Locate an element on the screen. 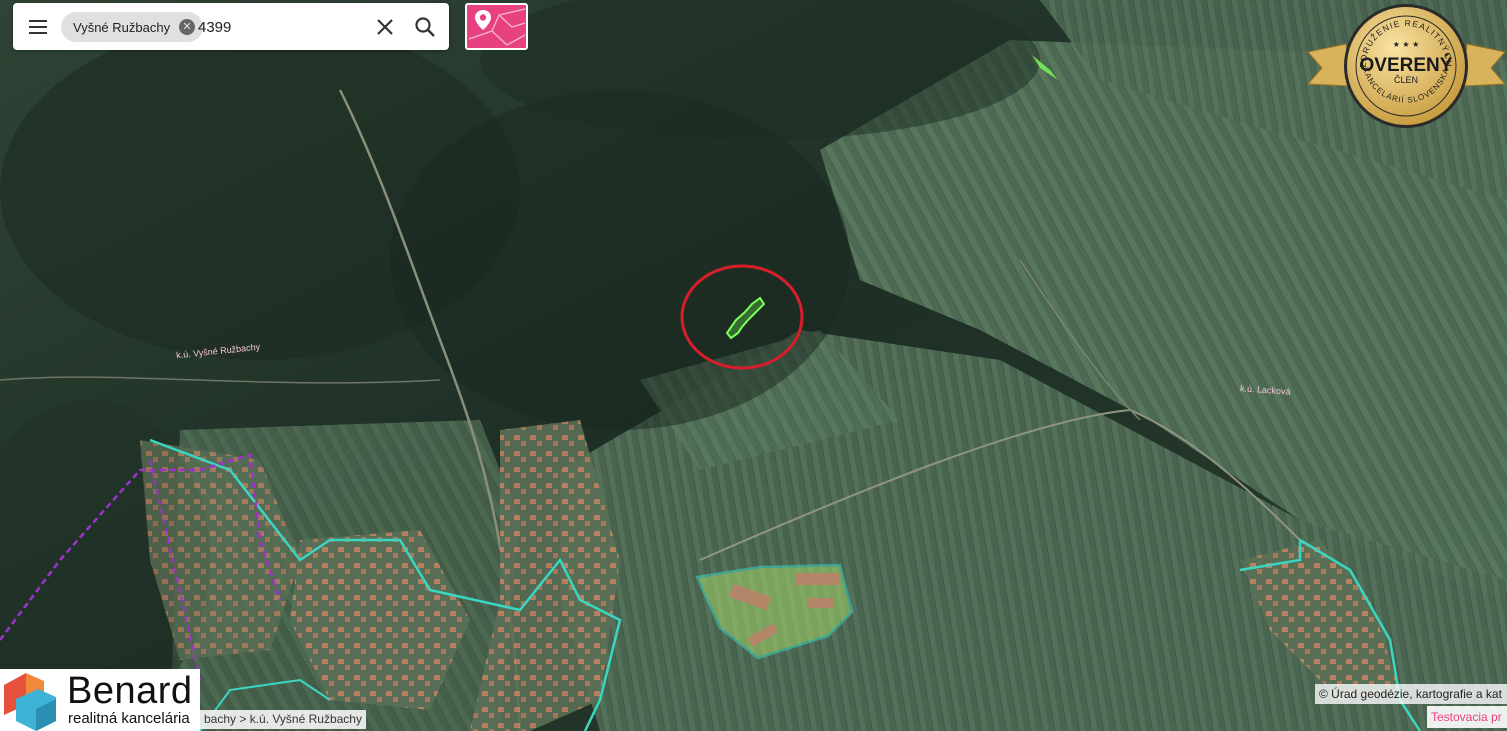  location-chip-label: Vyšné Ružbachy is located at coordinates (122, 27).